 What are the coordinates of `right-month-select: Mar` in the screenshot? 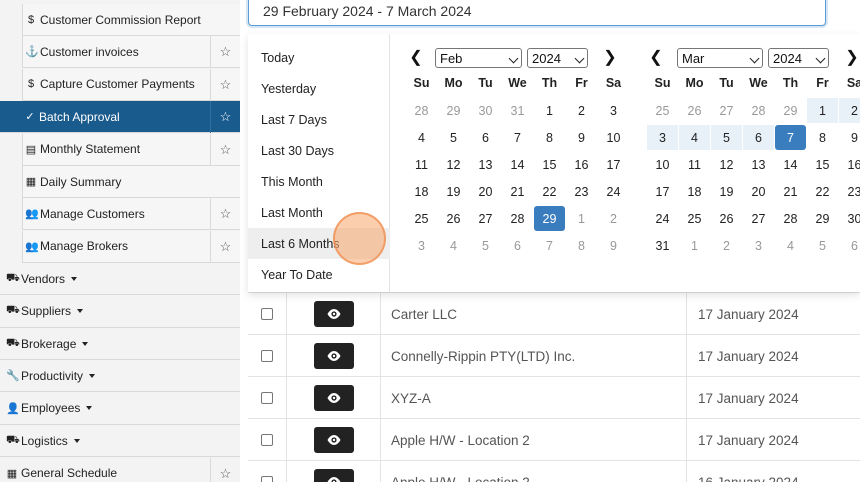 It's located at (720, 58).